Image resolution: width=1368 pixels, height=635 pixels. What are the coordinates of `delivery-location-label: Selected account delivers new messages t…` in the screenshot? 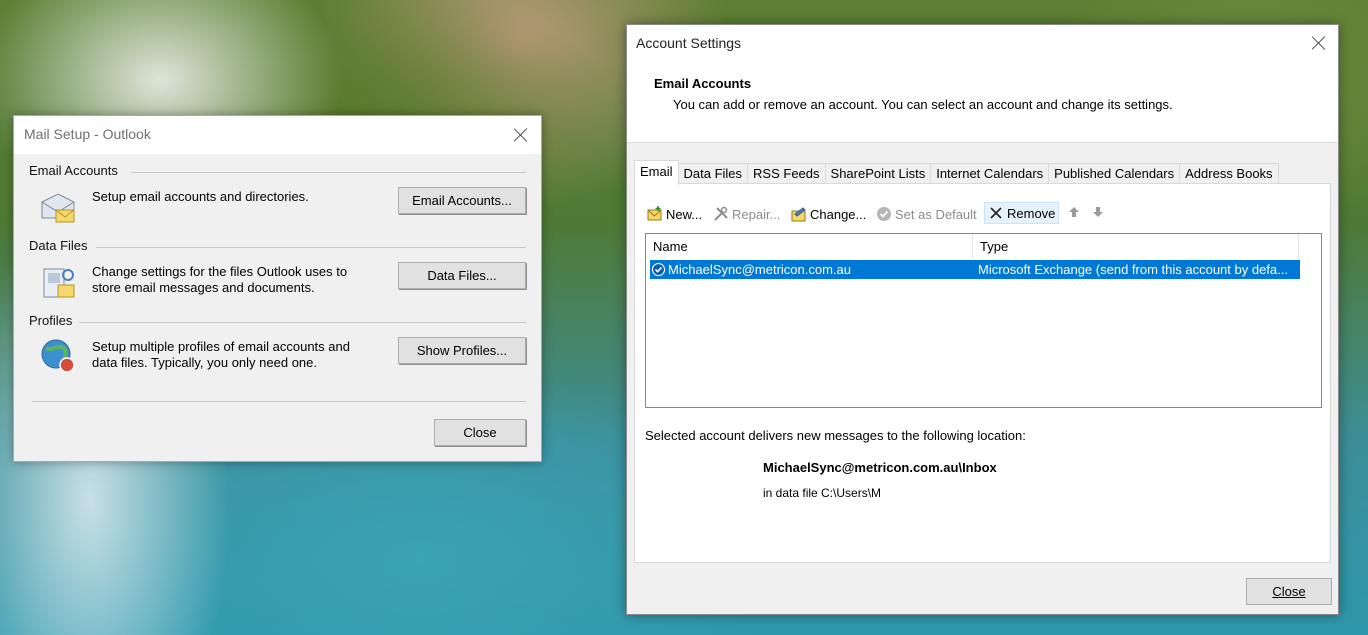 It's located at (835, 435).